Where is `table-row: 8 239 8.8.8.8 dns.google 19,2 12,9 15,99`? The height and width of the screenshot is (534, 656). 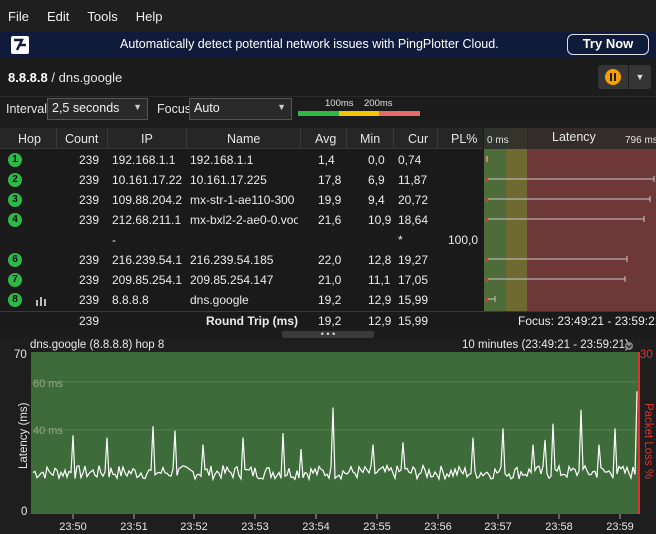 table-row: 8 239 8.8.8.8 dns.google 19,2 12,9 15,99 is located at coordinates (241, 300).